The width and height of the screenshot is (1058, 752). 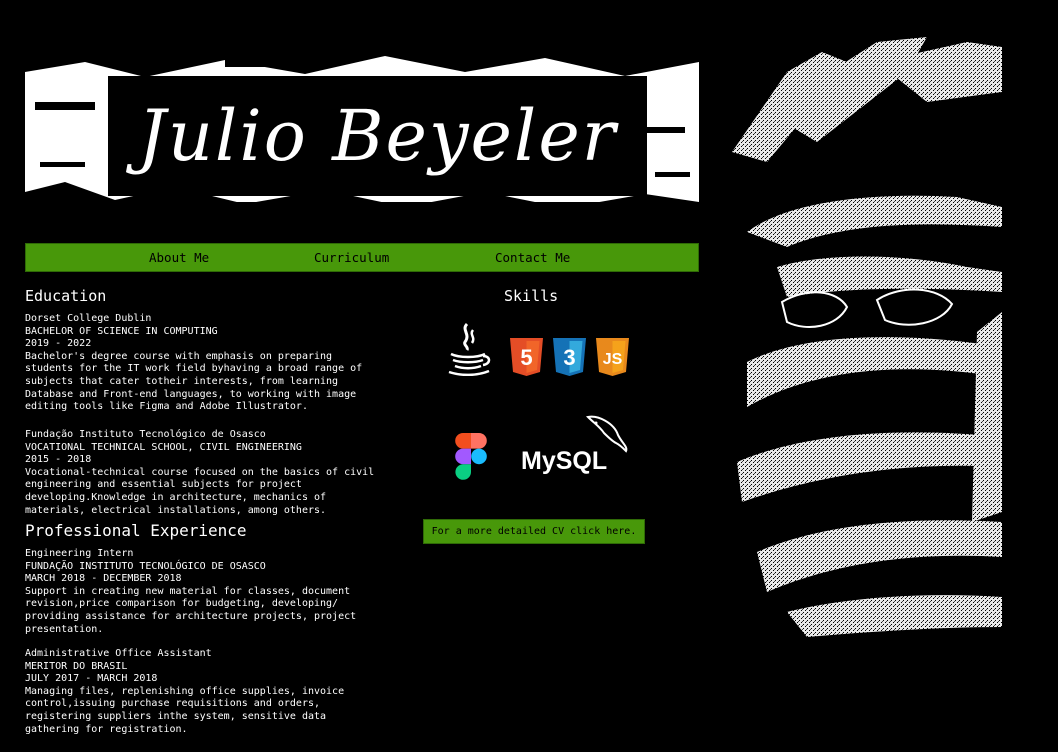 I want to click on svg-text: 3, so click(x=569, y=357).